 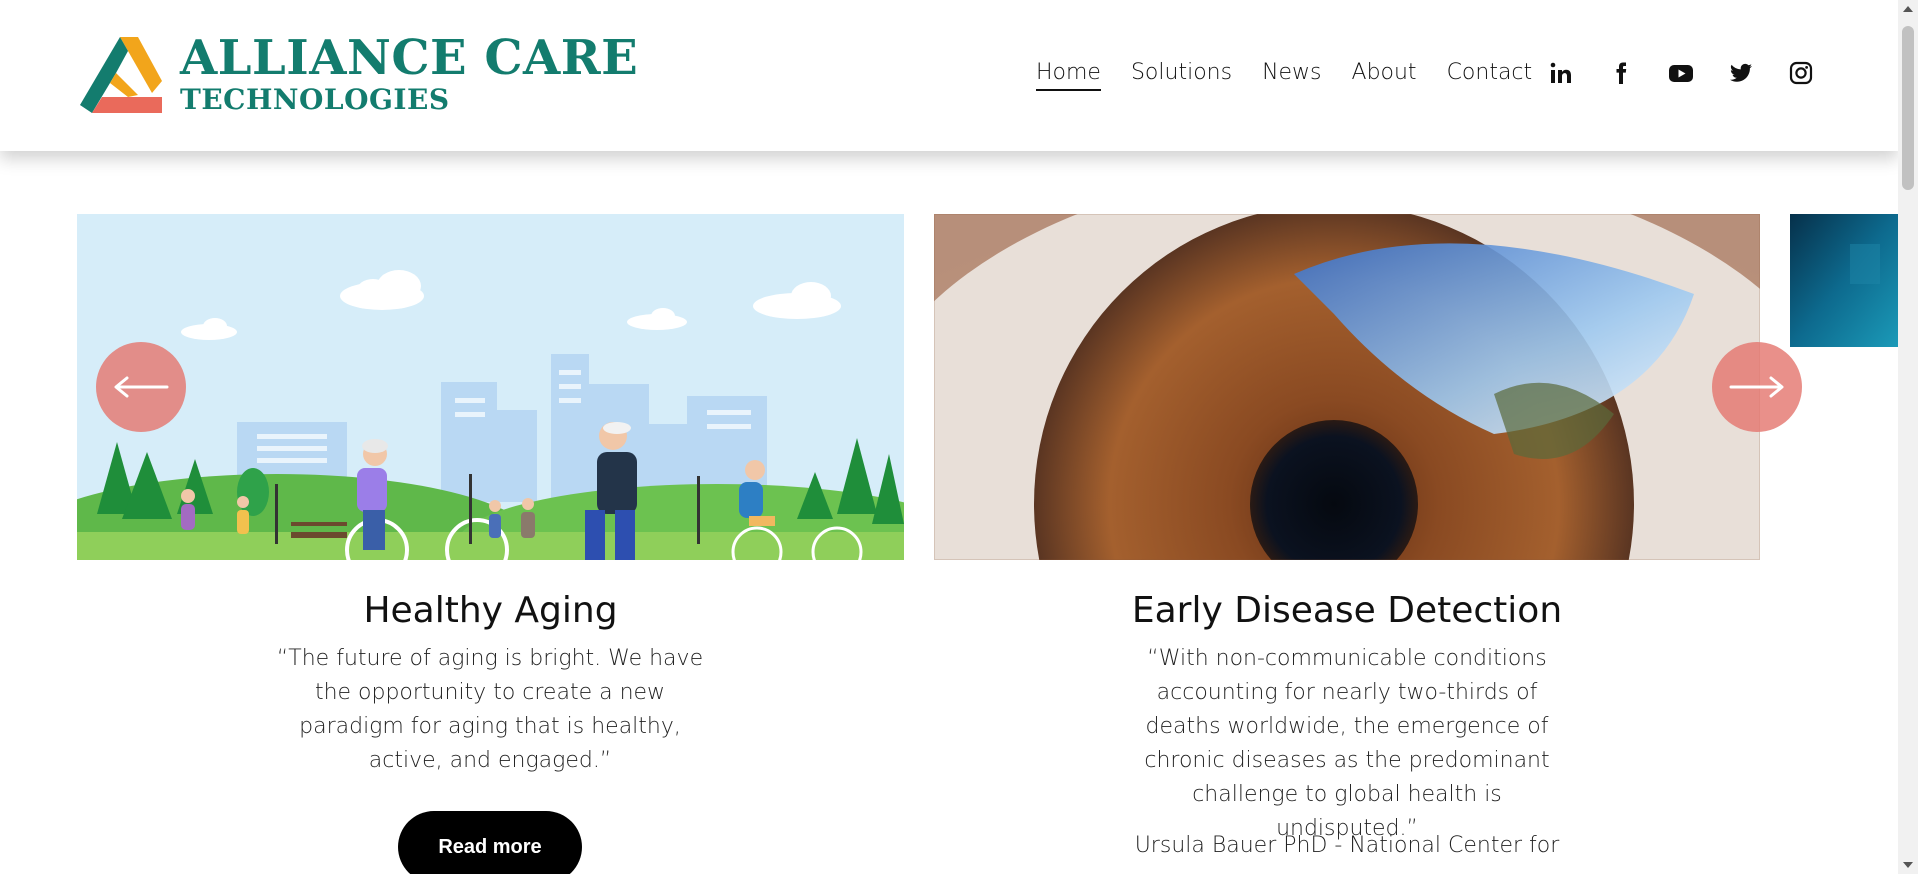 What do you see at coordinates (1490, 75) in the screenshot?
I see `nav-contact: Contact` at bounding box center [1490, 75].